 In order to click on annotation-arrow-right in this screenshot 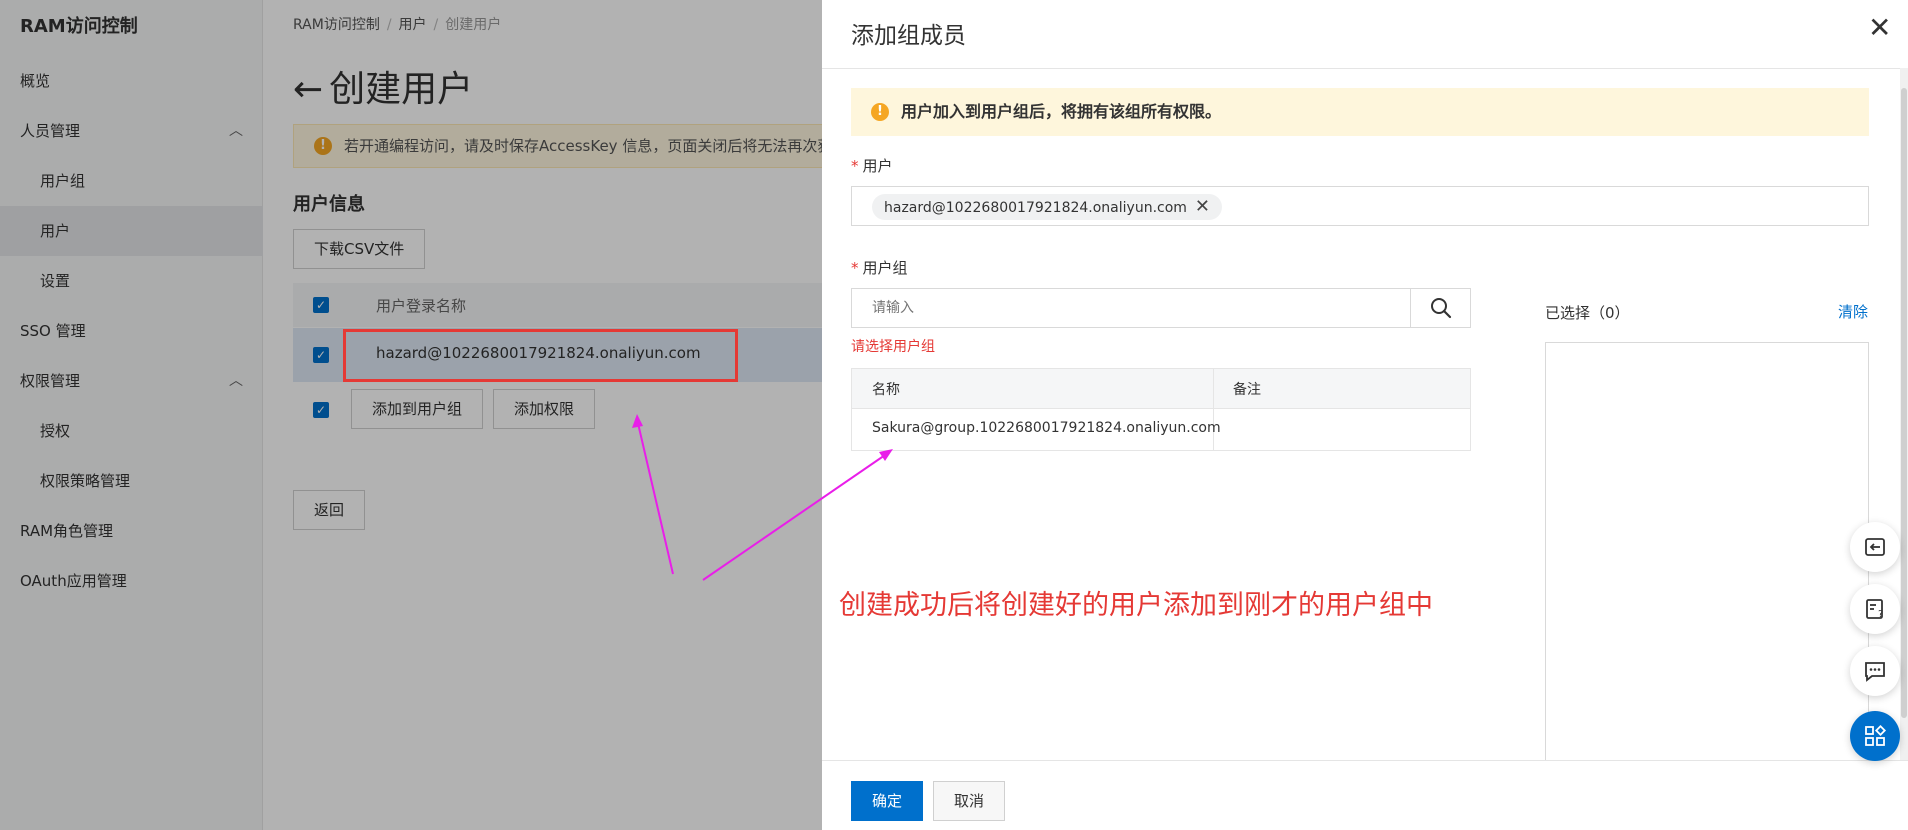, I will do `click(795, 516)`.